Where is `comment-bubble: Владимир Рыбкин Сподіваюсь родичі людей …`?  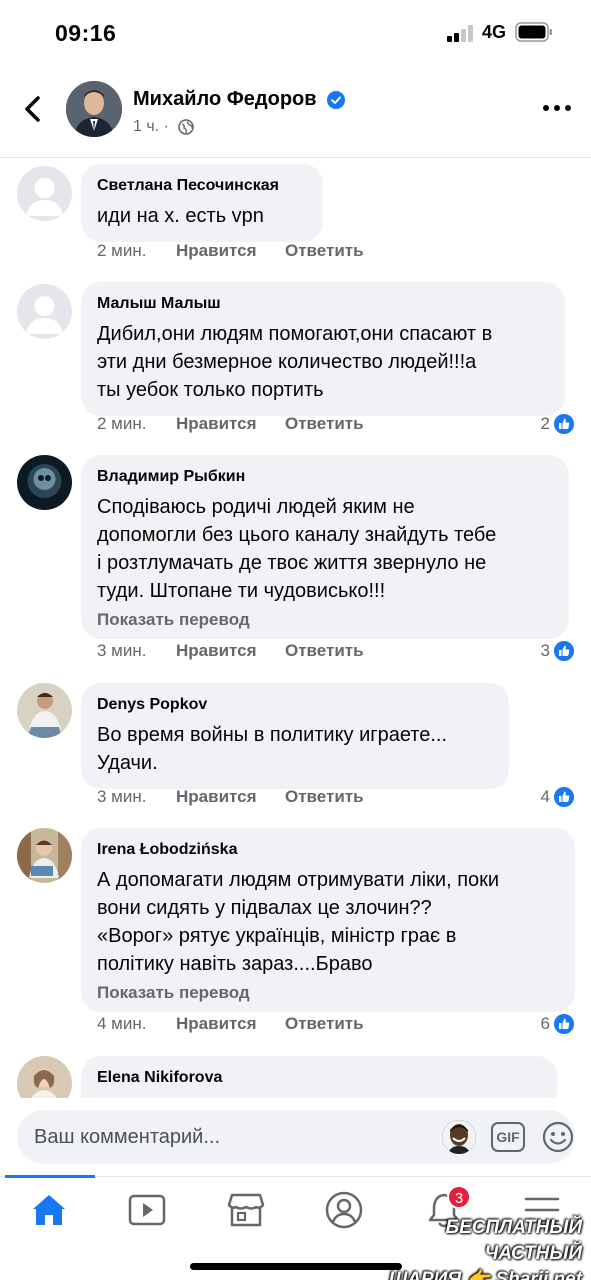
comment-bubble: Владимир Рыбкин Сподіваюсь родичі людей … is located at coordinates (325, 547).